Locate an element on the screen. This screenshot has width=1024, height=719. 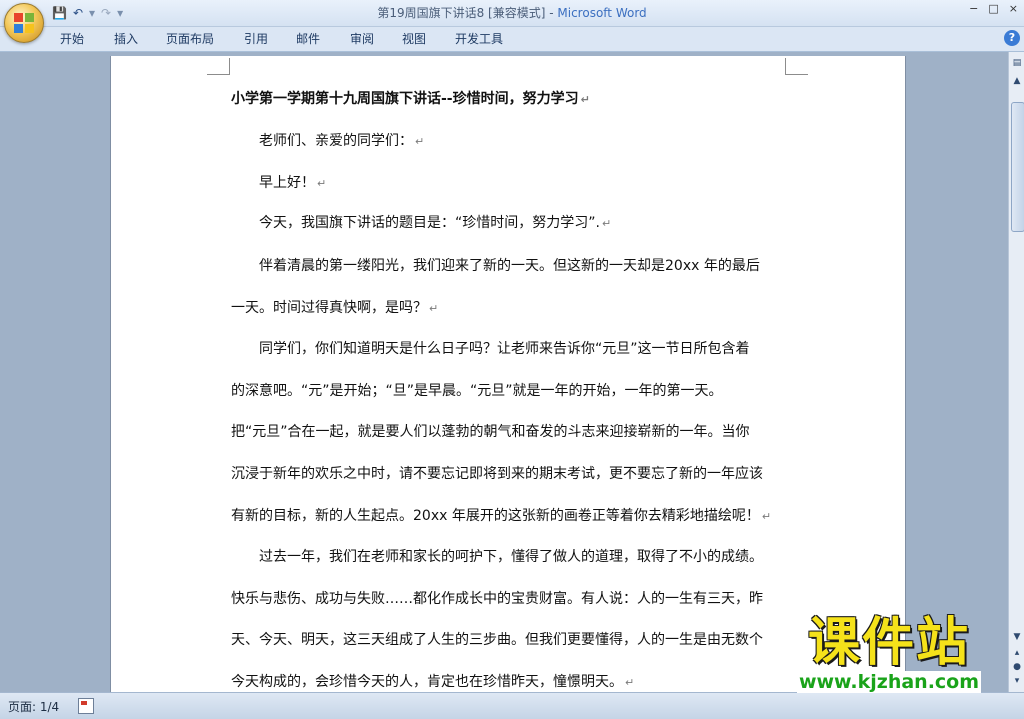
document-name: 第19周国旗下讲话8 [兼容模式] is located at coordinates (461, 13).